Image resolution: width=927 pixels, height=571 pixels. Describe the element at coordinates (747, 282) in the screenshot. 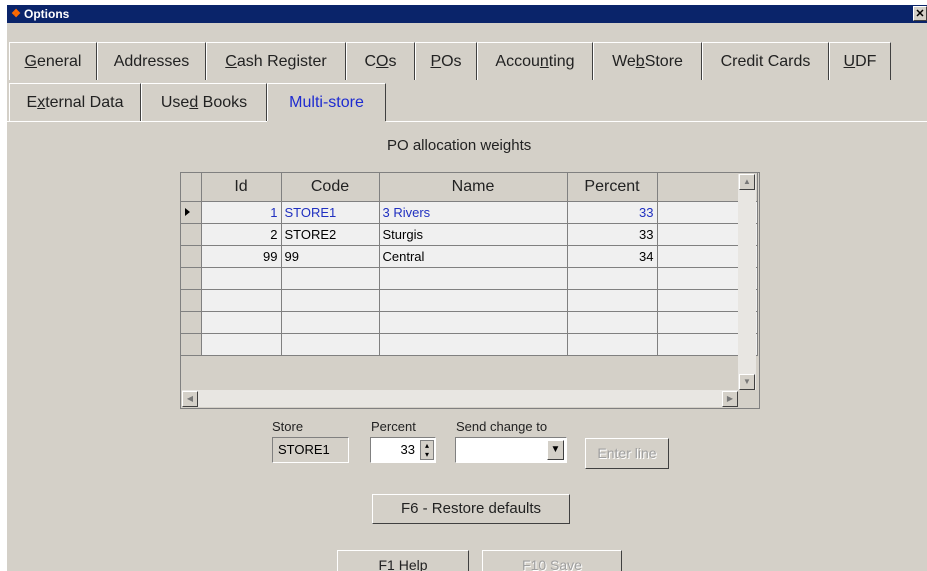

I see `vertical-scrollbar: ▲ ▼` at that location.